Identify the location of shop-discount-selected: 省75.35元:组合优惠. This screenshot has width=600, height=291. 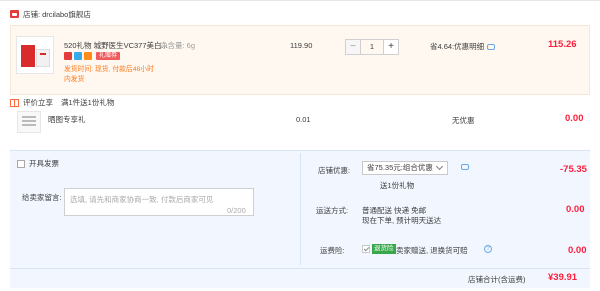
(400, 167).